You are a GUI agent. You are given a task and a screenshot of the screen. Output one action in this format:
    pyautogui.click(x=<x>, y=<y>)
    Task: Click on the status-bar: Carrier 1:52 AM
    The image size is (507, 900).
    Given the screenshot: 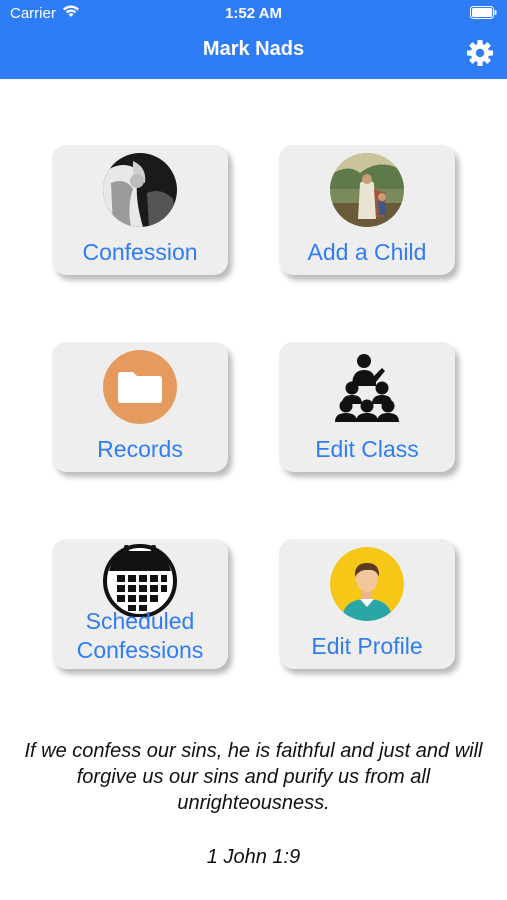 What is the action you would take?
    pyautogui.click(x=253, y=14)
    